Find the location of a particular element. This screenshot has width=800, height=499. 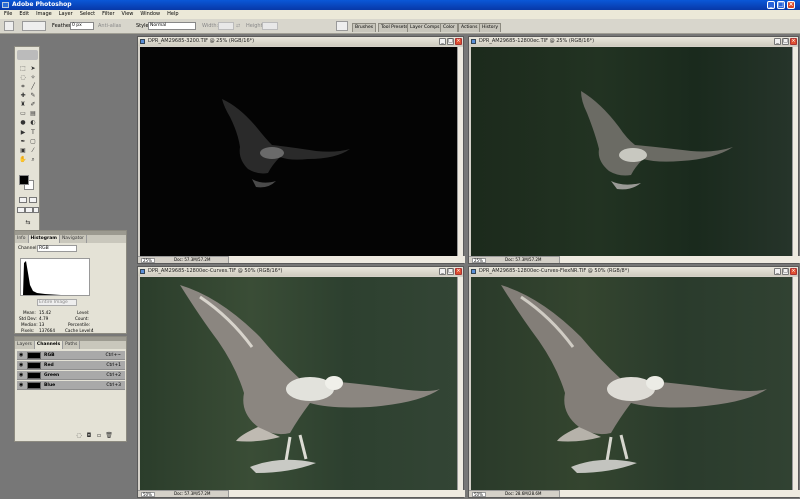

healing-brush-icon: ✚ is located at coordinates (23, 96).